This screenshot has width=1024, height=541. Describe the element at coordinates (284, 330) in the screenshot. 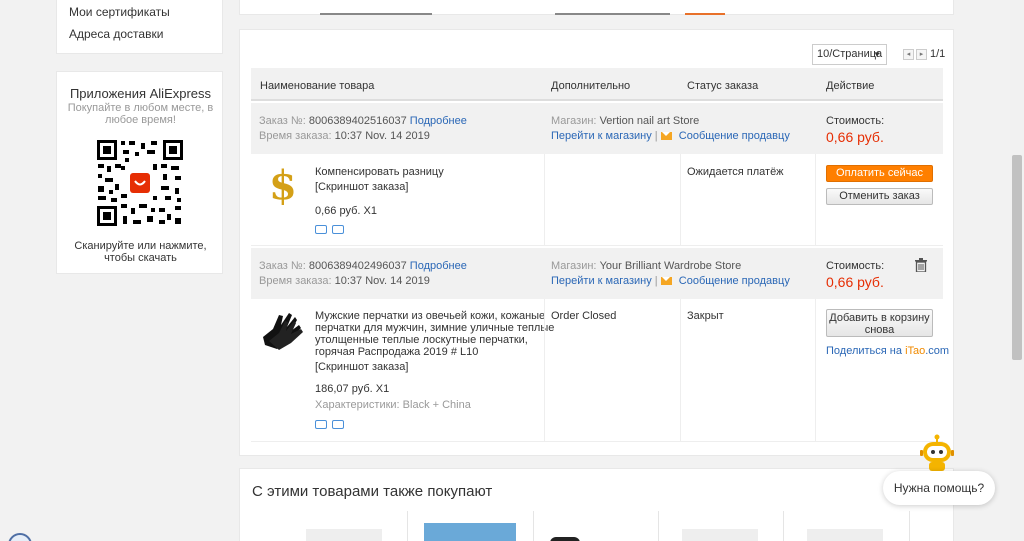

I see `gloves-image` at that location.